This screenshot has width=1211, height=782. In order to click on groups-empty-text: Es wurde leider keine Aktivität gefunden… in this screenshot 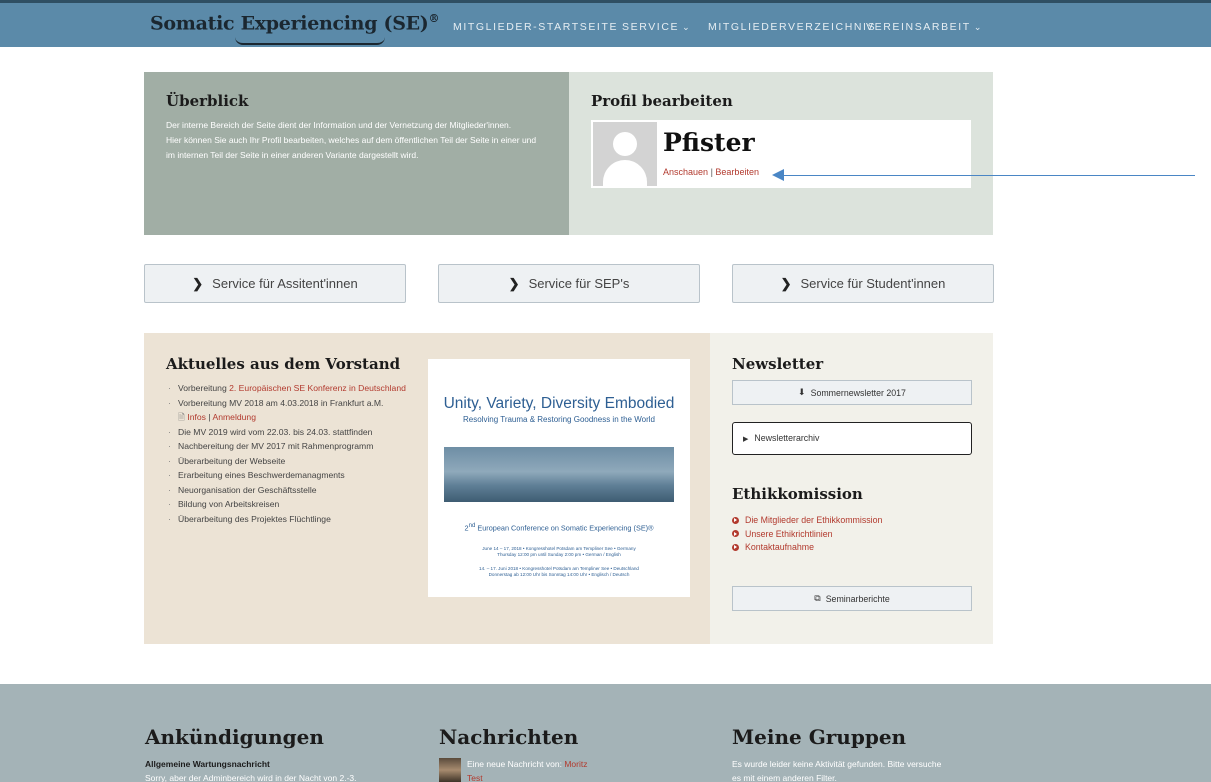, I will do `click(837, 764)`.